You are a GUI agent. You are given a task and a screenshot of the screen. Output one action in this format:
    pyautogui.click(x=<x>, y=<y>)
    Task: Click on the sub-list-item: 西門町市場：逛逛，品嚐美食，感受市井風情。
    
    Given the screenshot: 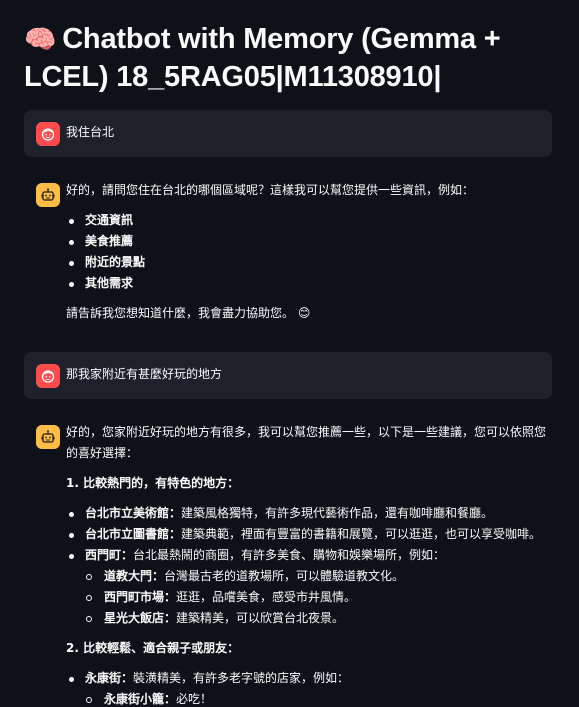 What is the action you would take?
    pyautogui.click(x=308, y=597)
    